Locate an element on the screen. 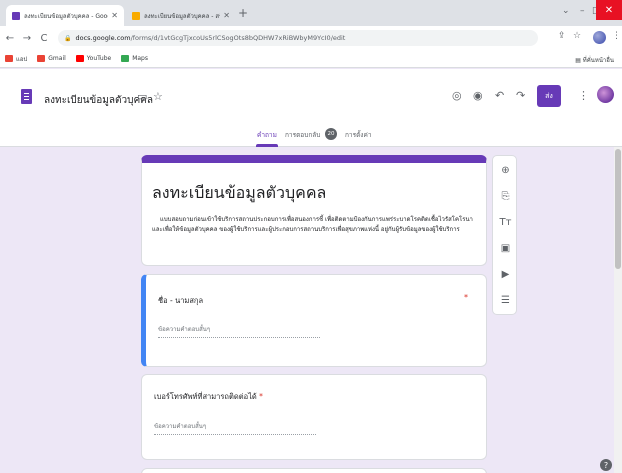  import-questions-icon: ⎘ is located at coordinates (505, 196).